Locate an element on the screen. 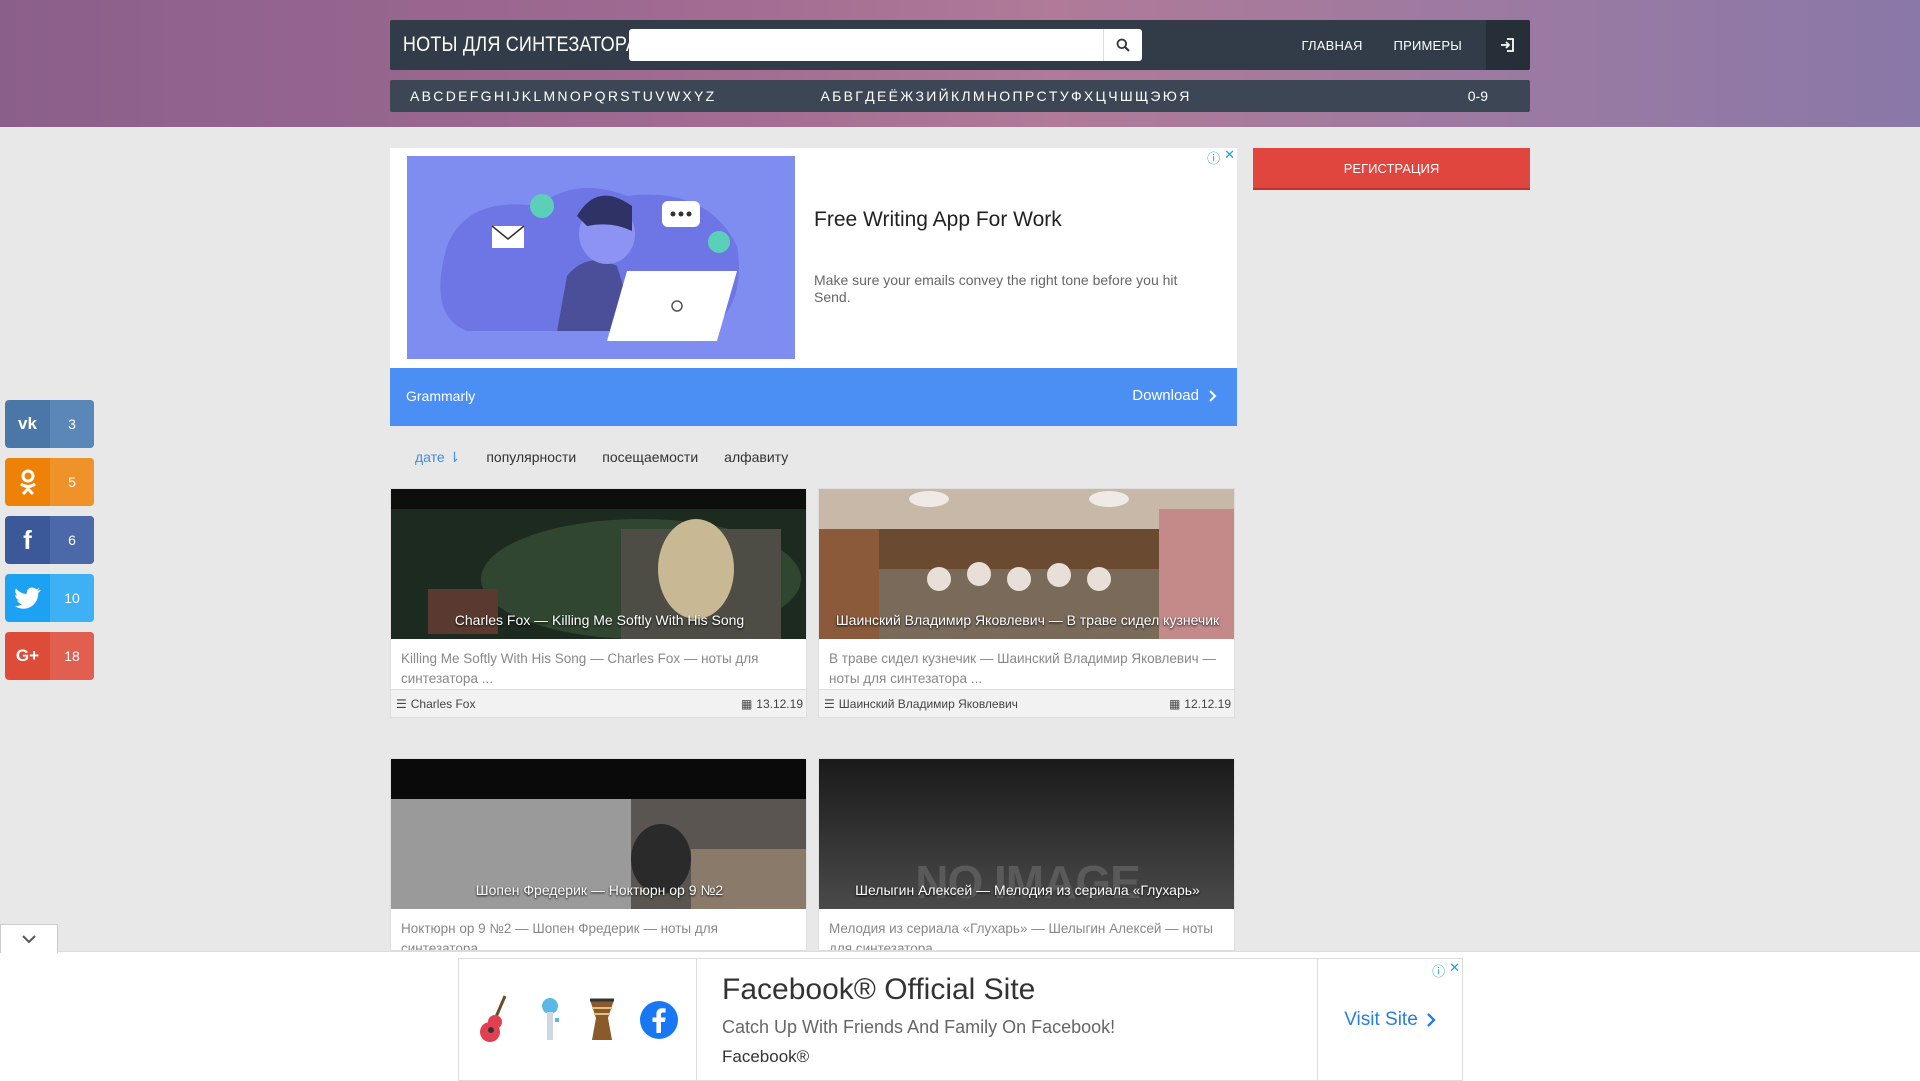  cyrillic-letter: С is located at coordinates (1041, 96).